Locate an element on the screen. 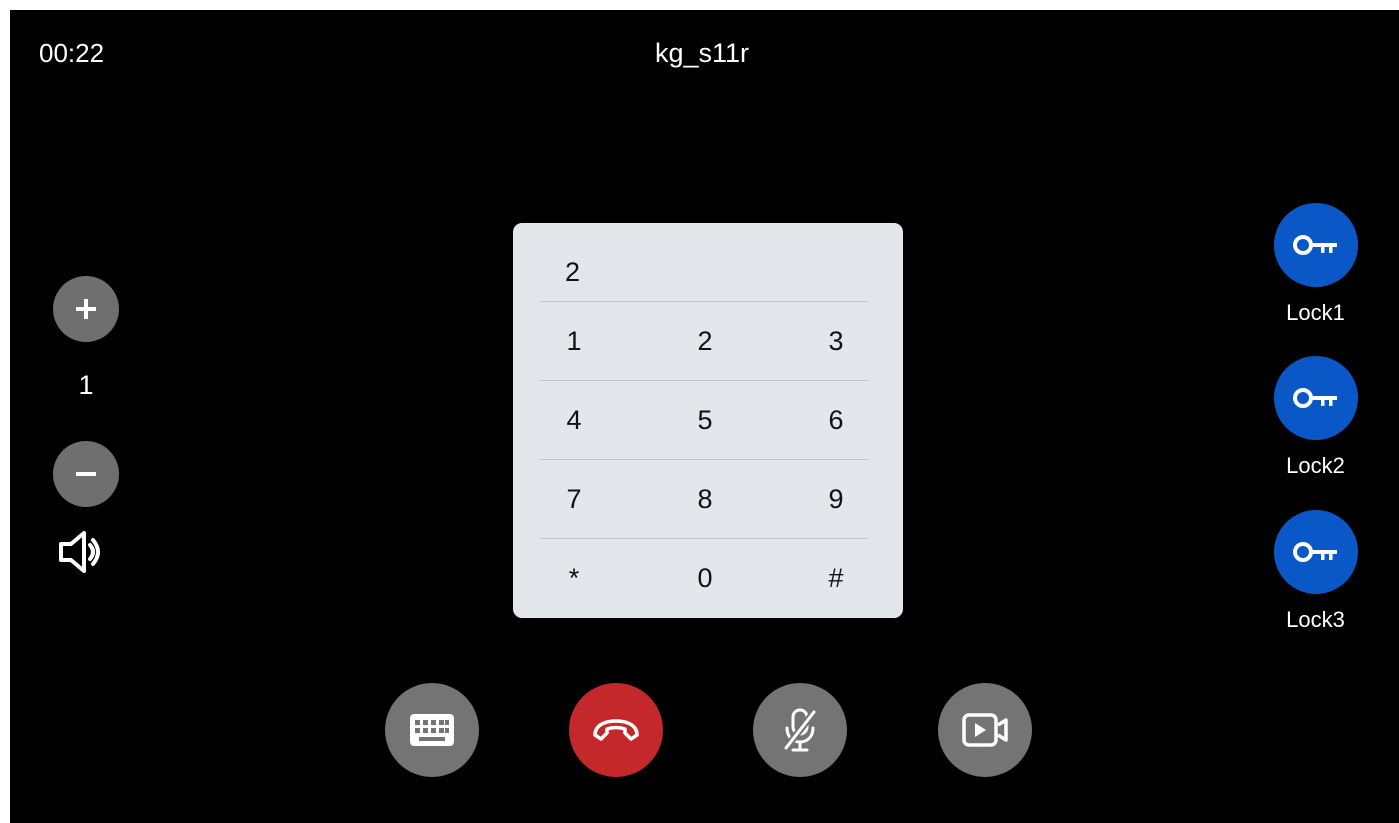 This screenshot has height=823, width=1399. dialpad: 2 1 2 3 4 5 6 7 8 9 * 0 # is located at coordinates (708, 420).